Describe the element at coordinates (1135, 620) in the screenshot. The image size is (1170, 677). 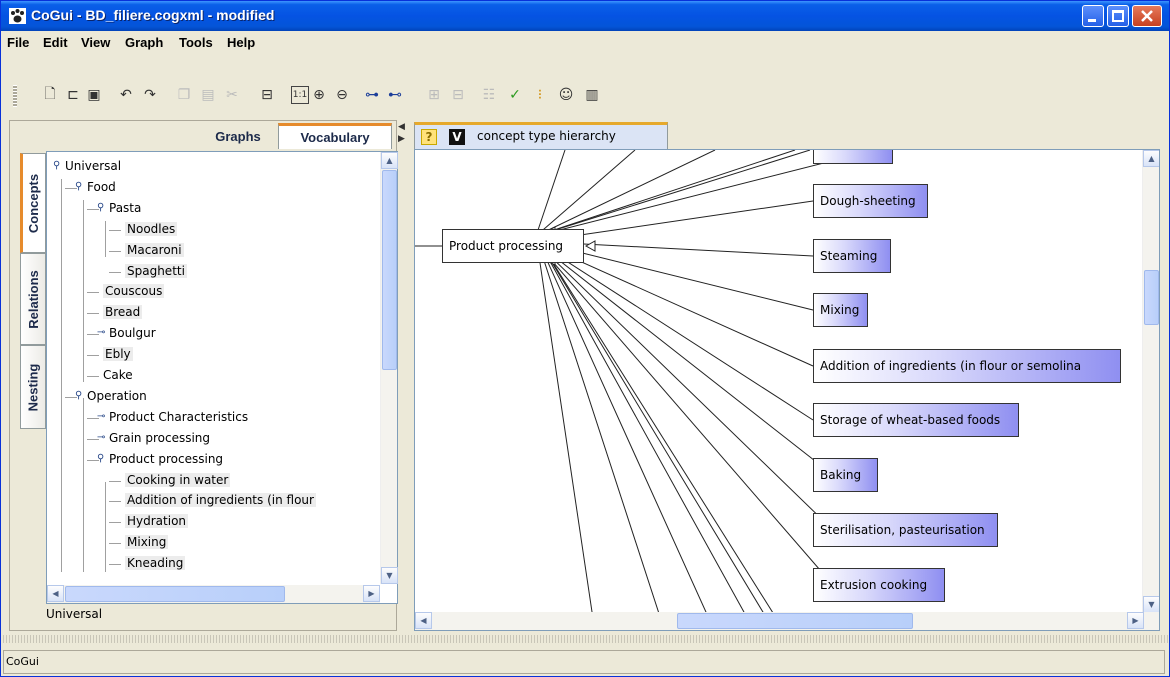
I see `canvas-scroll-right-button: ▶` at that location.